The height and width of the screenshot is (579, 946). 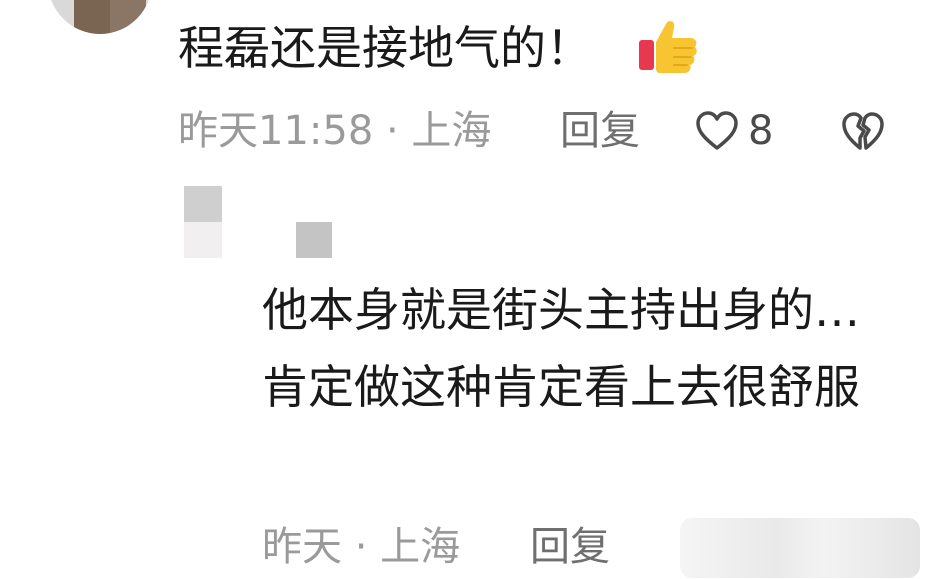 What do you see at coordinates (800, 548) in the screenshot?
I see `blurred-content` at bounding box center [800, 548].